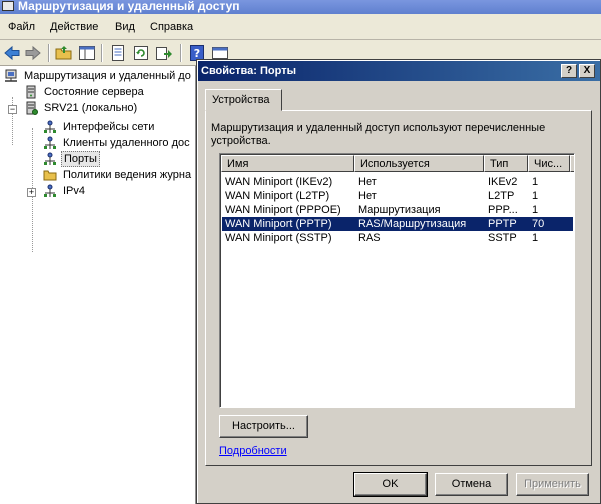 The height and width of the screenshot is (504, 601). What do you see at coordinates (369, 238) in the screenshot?
I see `cell-used: RAS` at bounding box center [369, 238].